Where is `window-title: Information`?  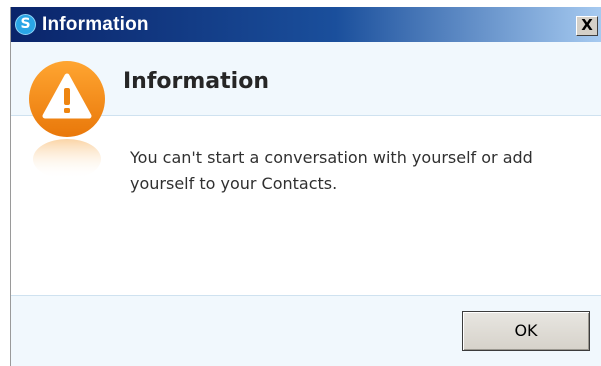 window-title: Information is located at coordinates (95, 24).